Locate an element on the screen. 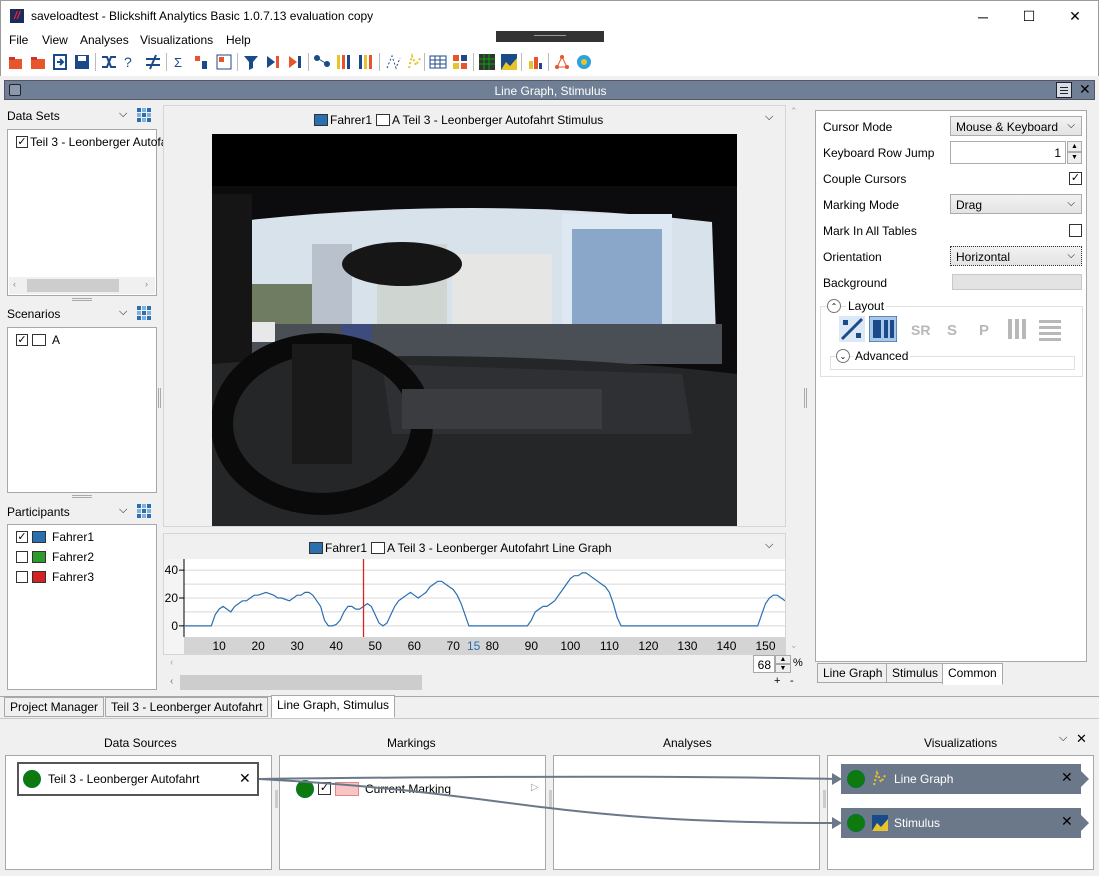  scroll-left-icon: ‹ is located at coordinates (171, 662).